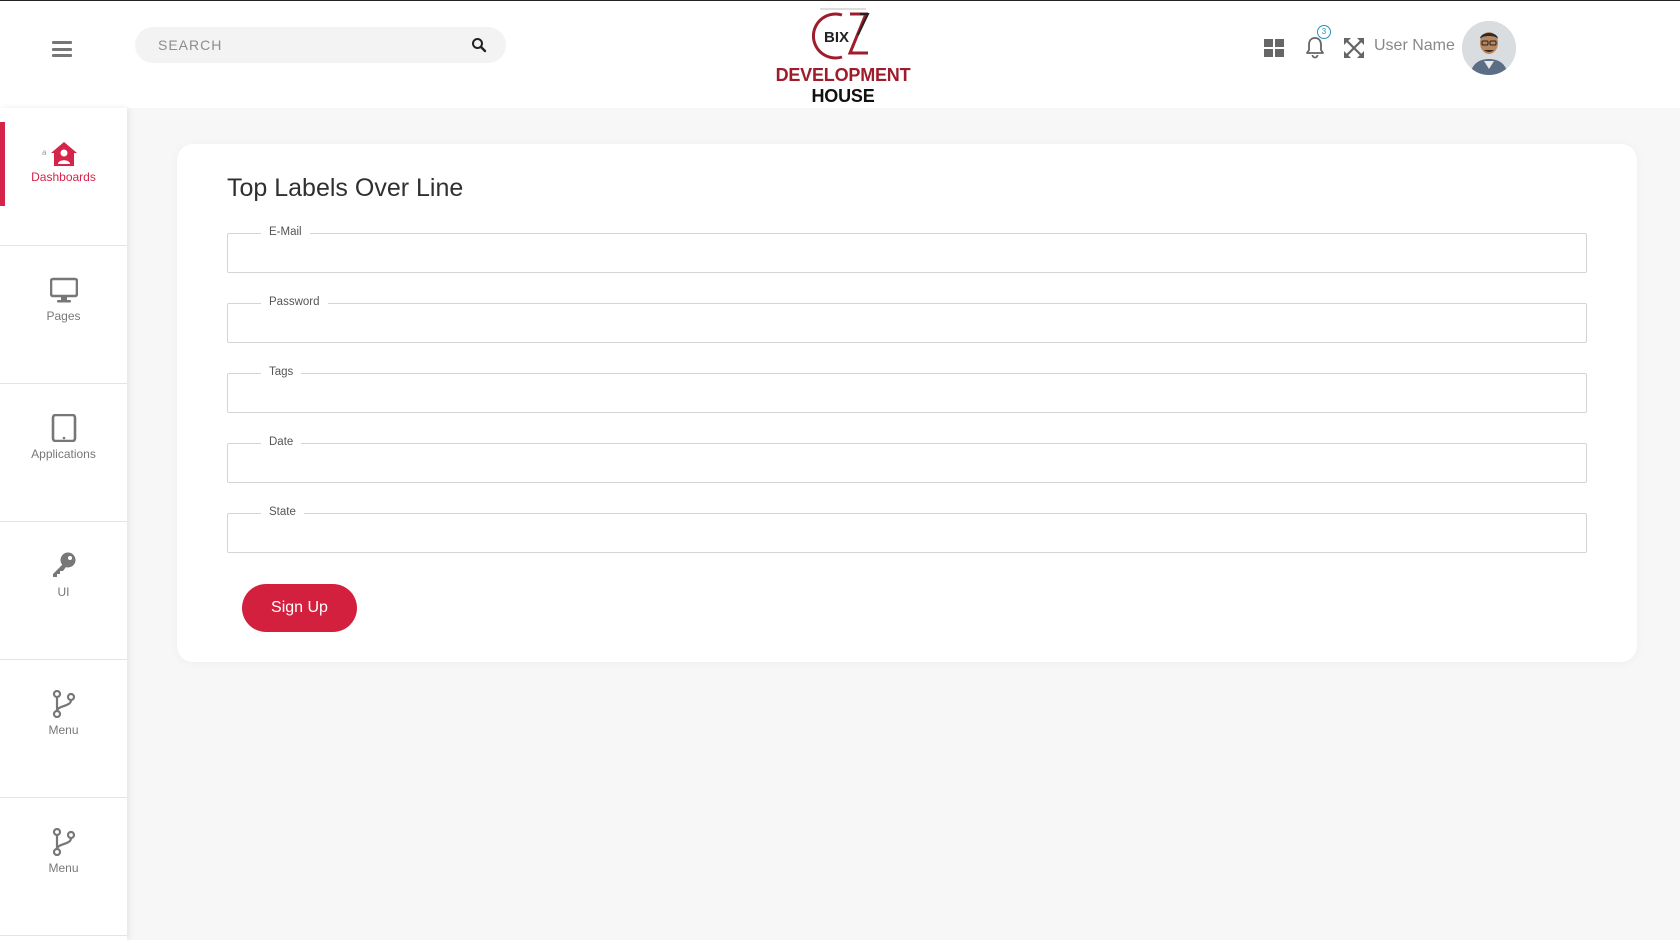 The image size is (1680, 940). What do you see at coordinates (299, 608) in the screenshot?
I see `sign-up-button: Sign Up` at bounding box center [299, 608].